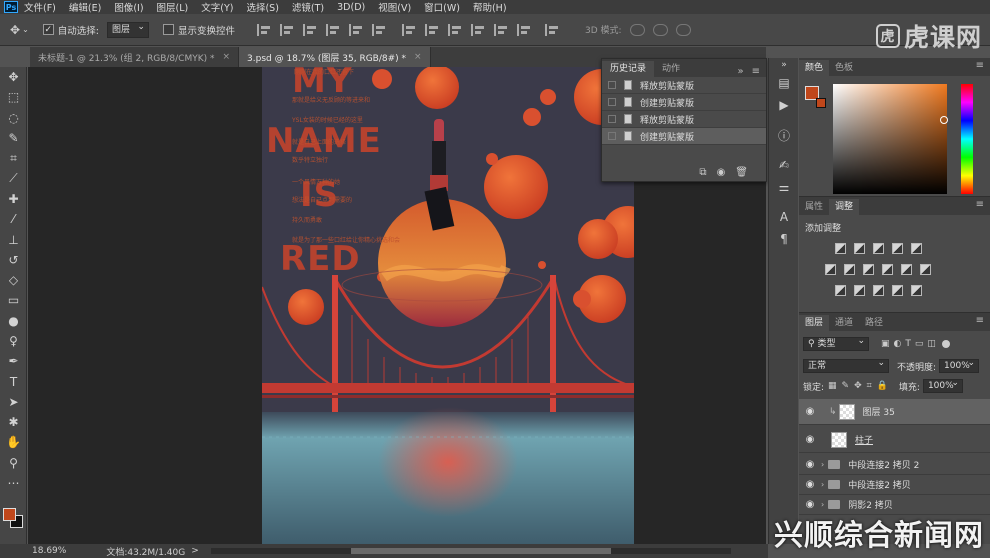  I want to click on distribute-left-icon, so click(478, 29).